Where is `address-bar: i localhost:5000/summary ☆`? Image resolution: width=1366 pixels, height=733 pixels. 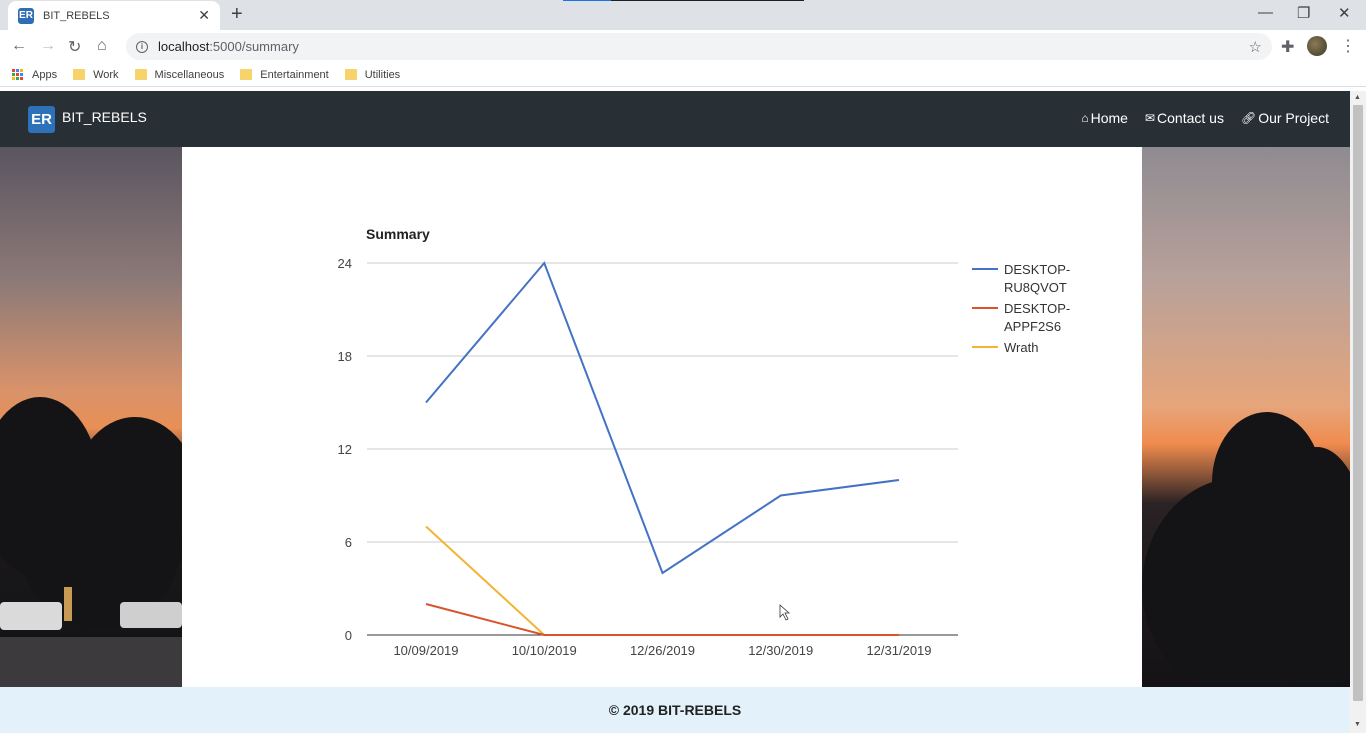 address-bar: i localhost:5000/summary ☆ is located at coordinates (699, 46).